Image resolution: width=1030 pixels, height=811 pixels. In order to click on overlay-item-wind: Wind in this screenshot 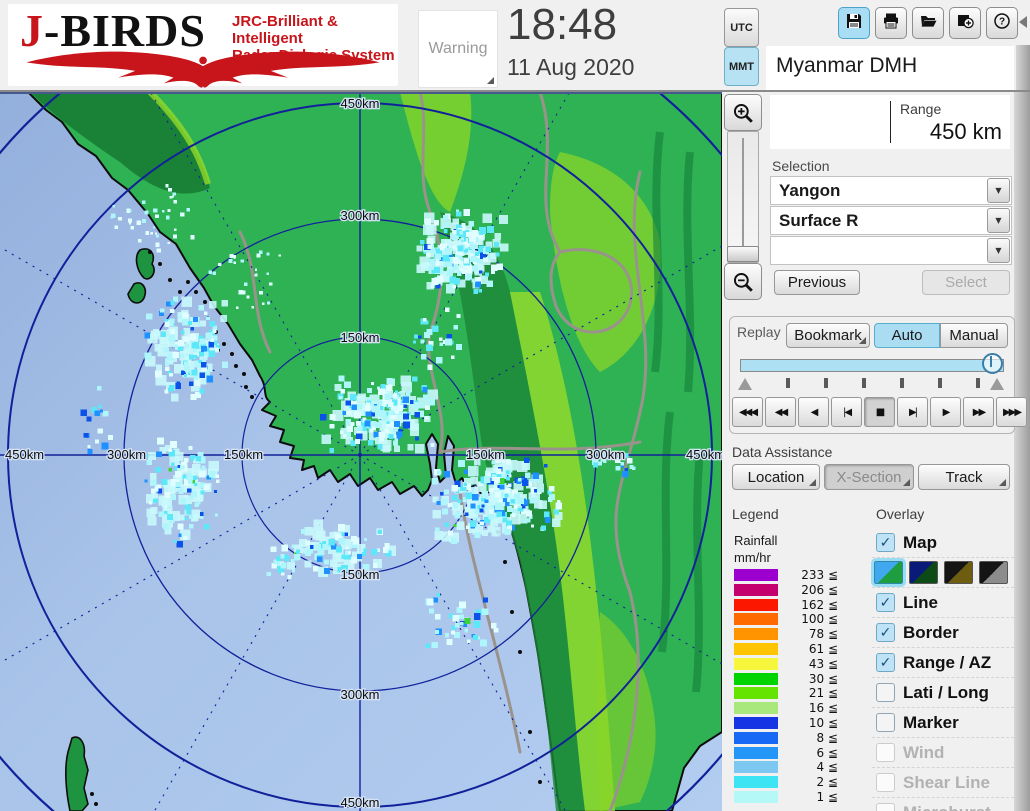, I will do `click(943, 753)`.